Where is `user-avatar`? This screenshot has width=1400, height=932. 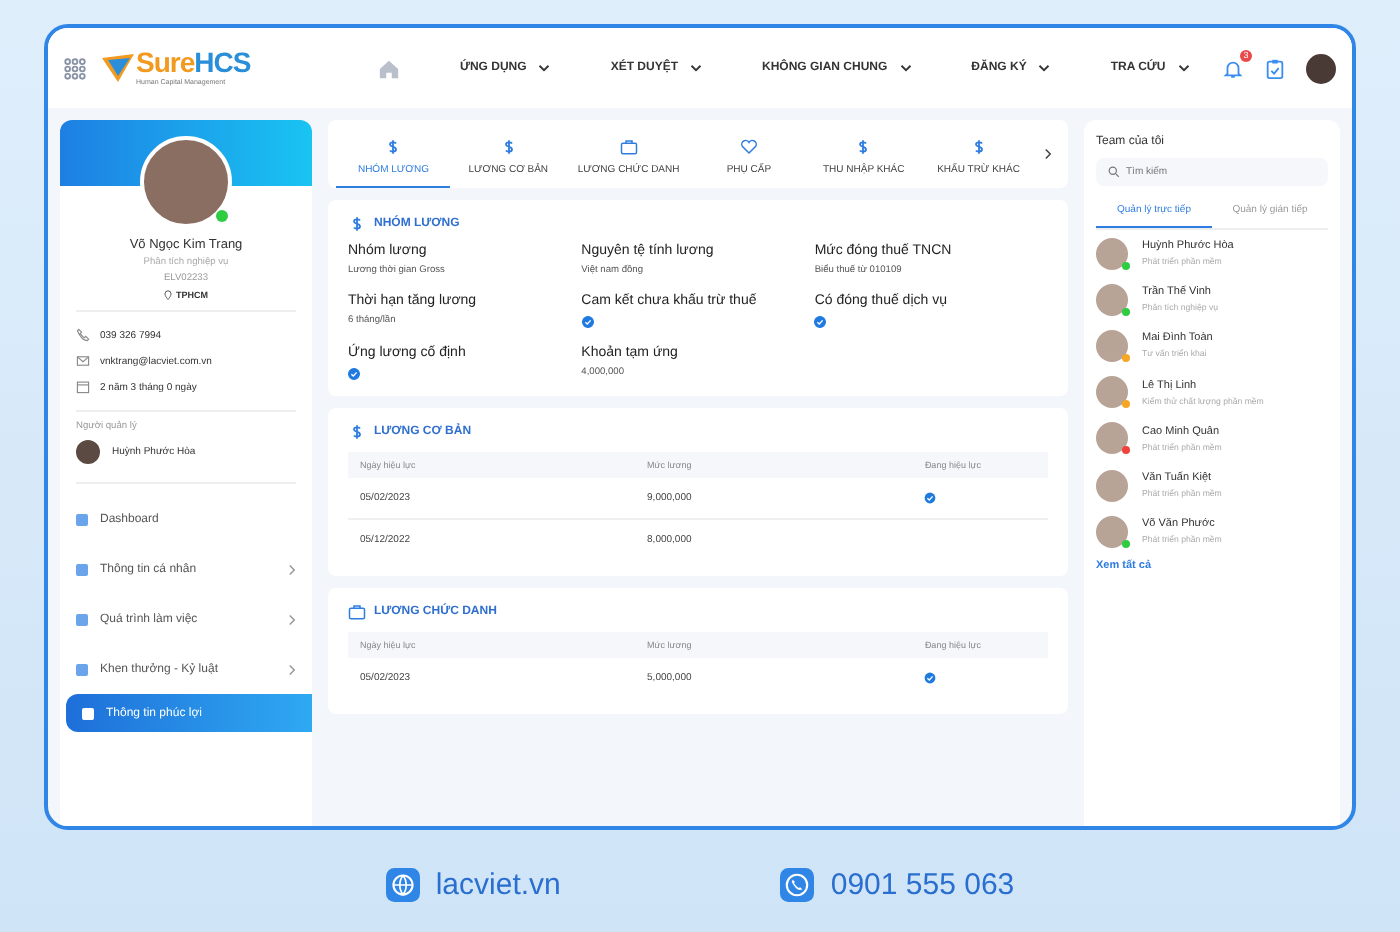
user-avatar is located at coordinates (1321, 68).